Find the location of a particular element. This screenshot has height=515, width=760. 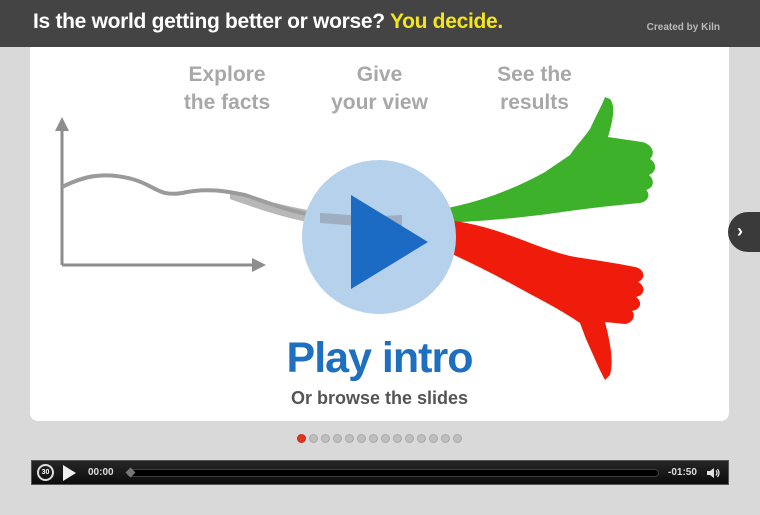

progress-track is located at coordinates (392, 472).